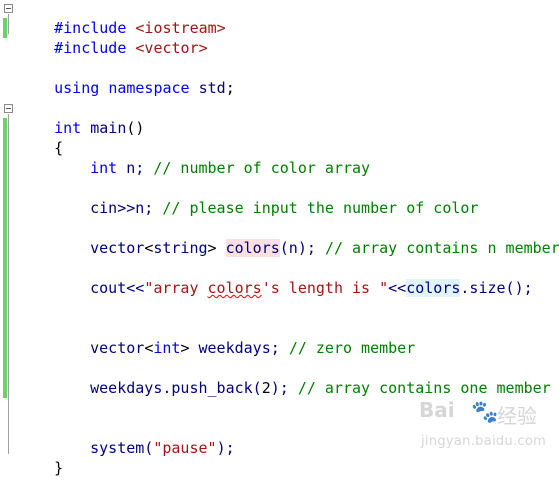  I want to click on baidu-jingyan-watermark: Bai 🐾 经验 jingyan.baidu.com, so click(485, 428).